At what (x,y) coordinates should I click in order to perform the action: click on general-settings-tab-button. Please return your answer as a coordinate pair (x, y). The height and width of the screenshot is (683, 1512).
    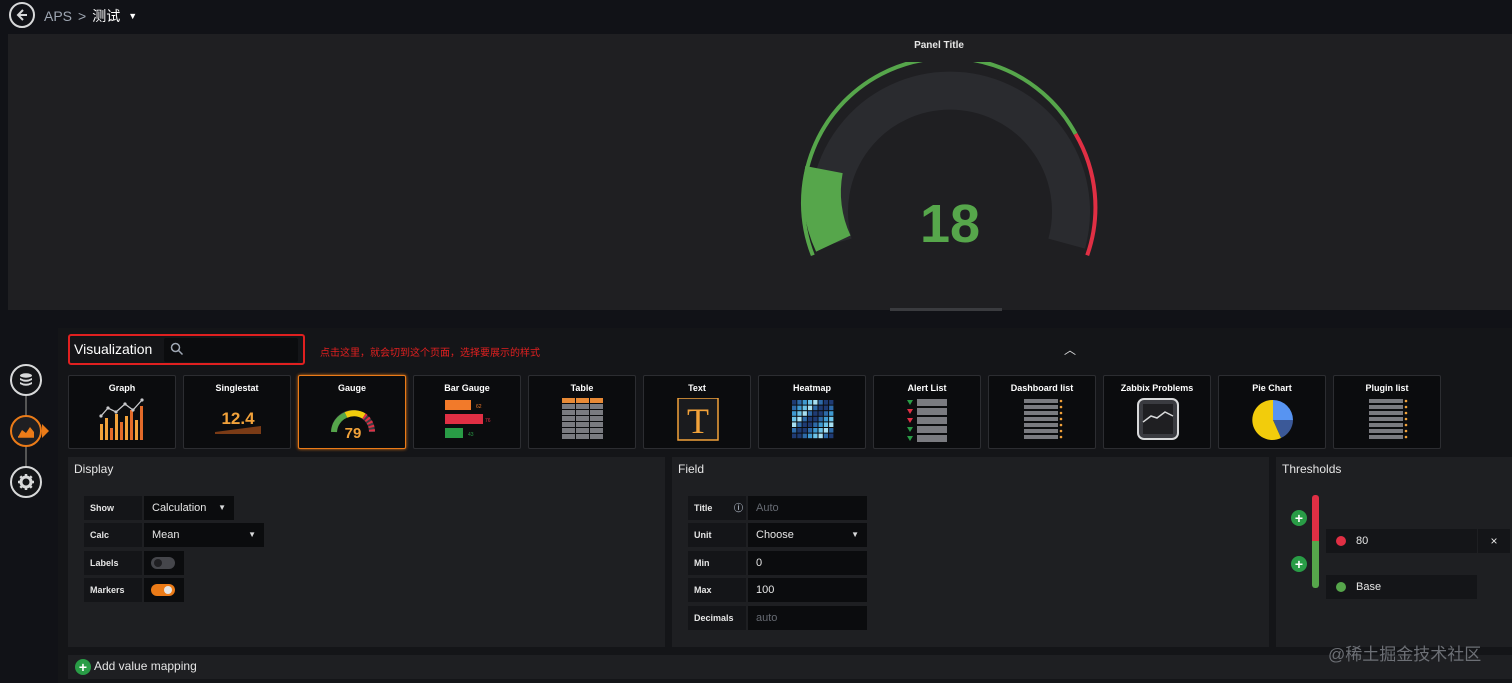
    Looking at the image, I should click on (26, 482).